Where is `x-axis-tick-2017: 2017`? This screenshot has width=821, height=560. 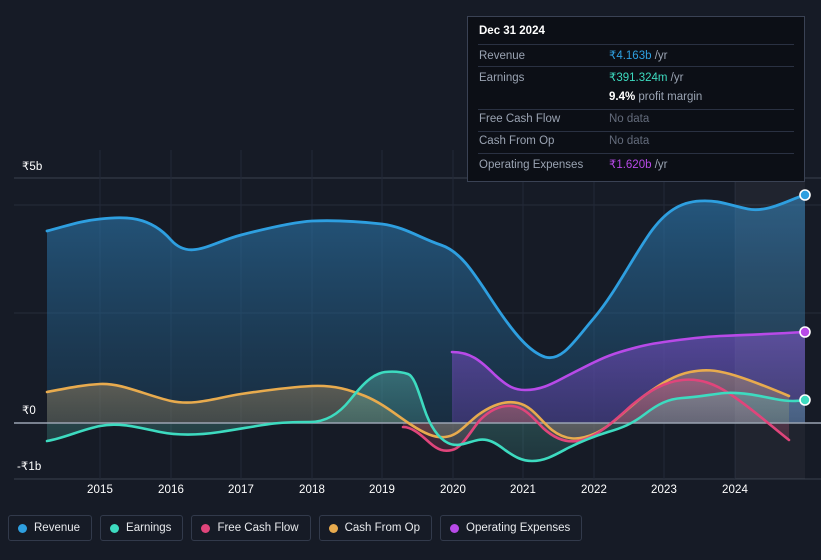
x-axis-tick-2017: 2017 is located at coordinates (241, 490).